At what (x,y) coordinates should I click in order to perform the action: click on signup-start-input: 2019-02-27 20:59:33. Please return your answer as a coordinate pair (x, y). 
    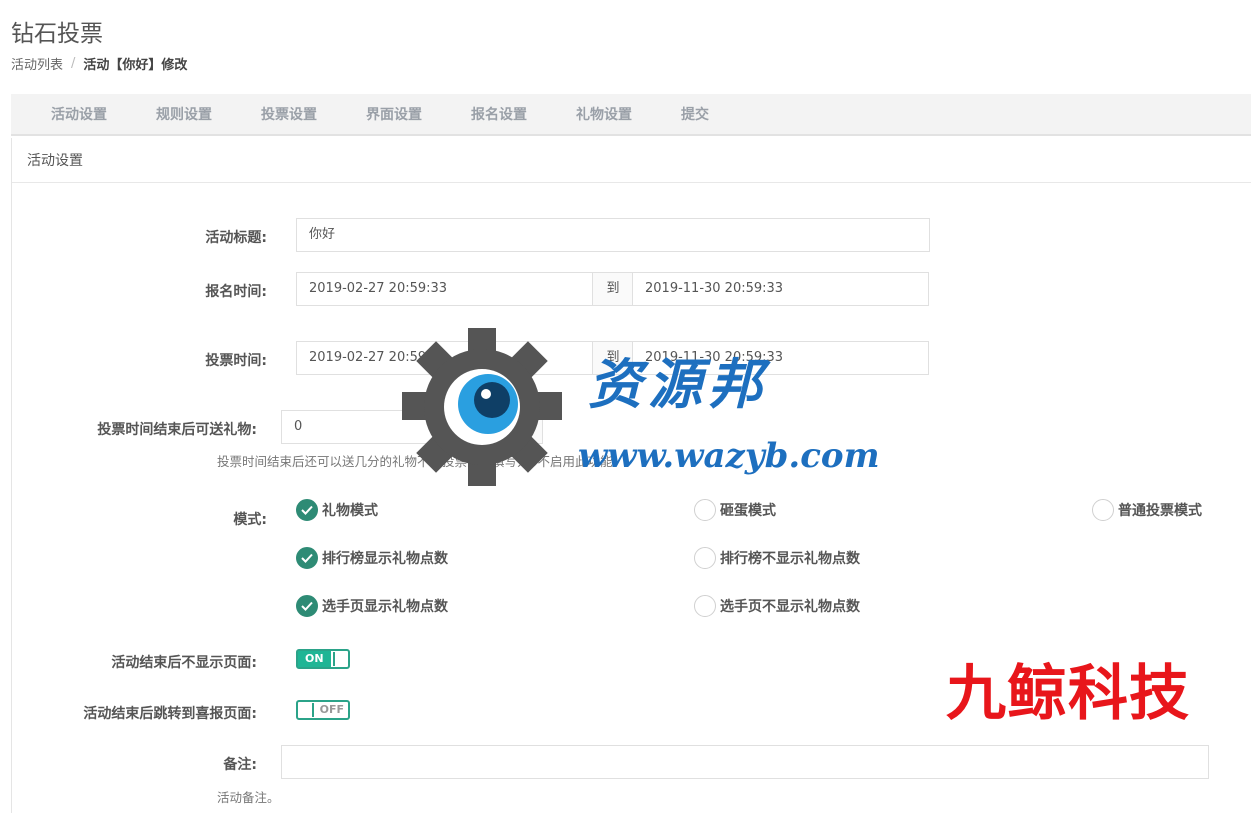
    Looking at the image, I should click on (444, 289).